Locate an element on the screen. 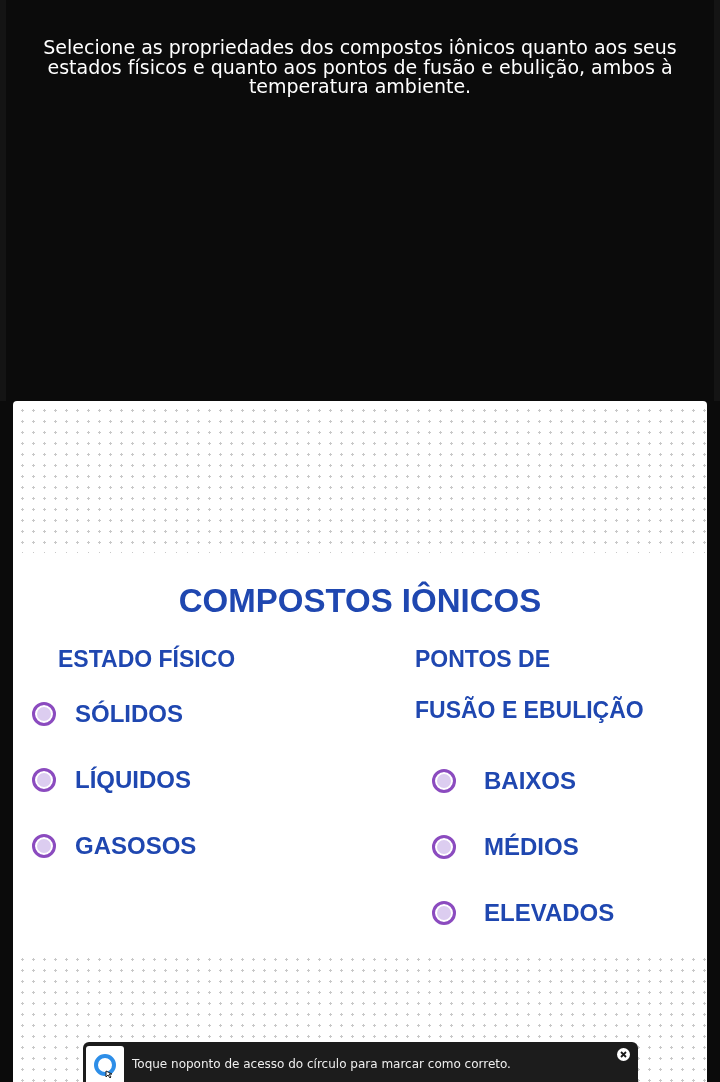 This screenshot has width=720, height=1082. option-label: MÉDIOS is located at coordinates (531, 847).